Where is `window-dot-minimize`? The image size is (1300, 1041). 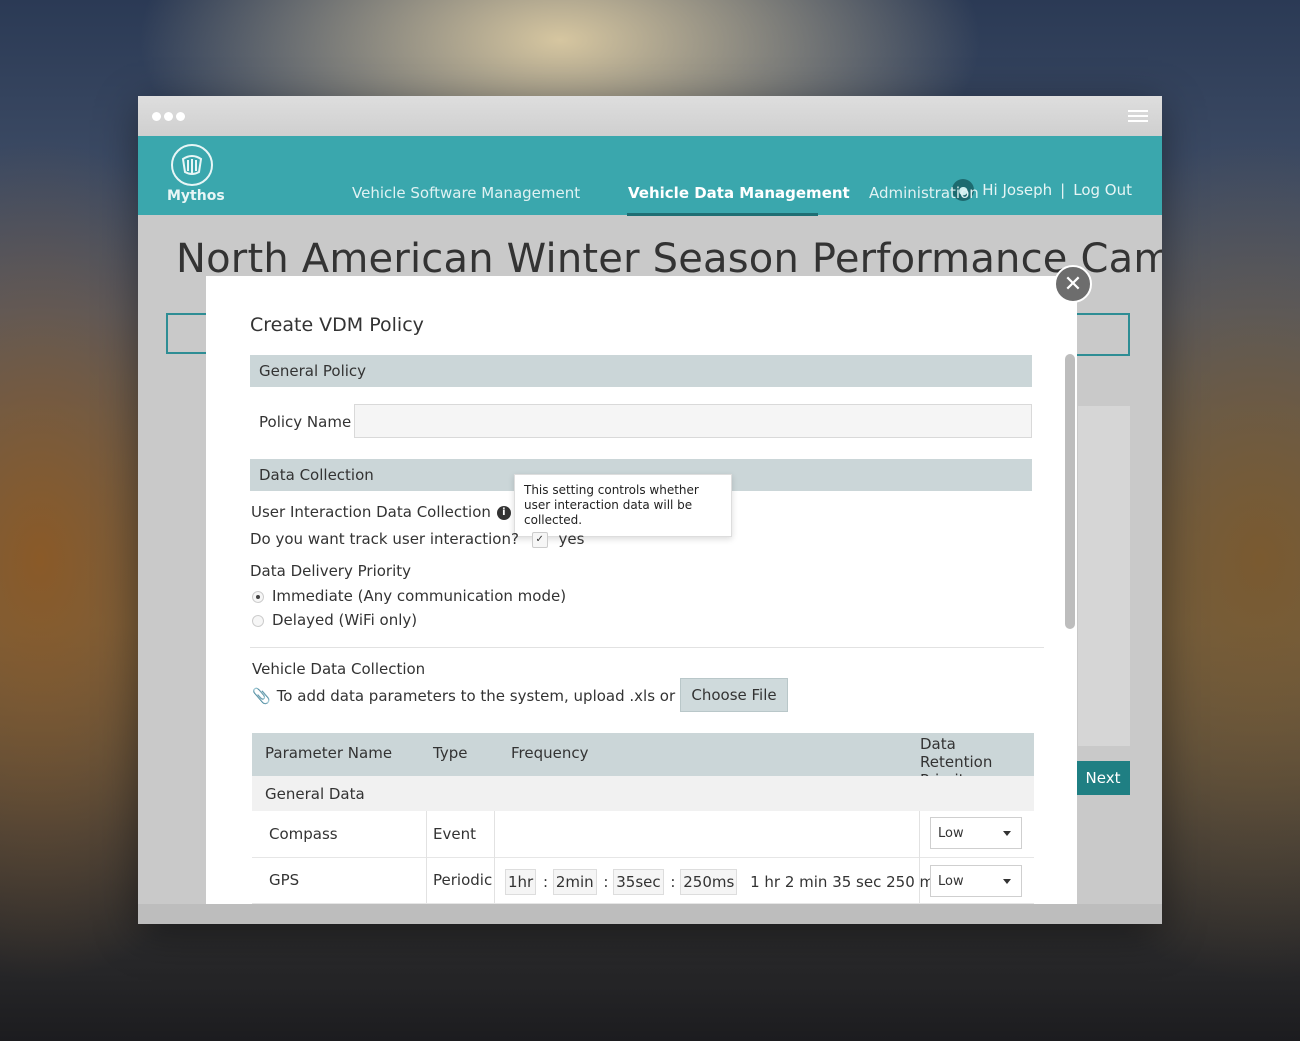
window-dot-minimize is located at coordinates (168, 116).